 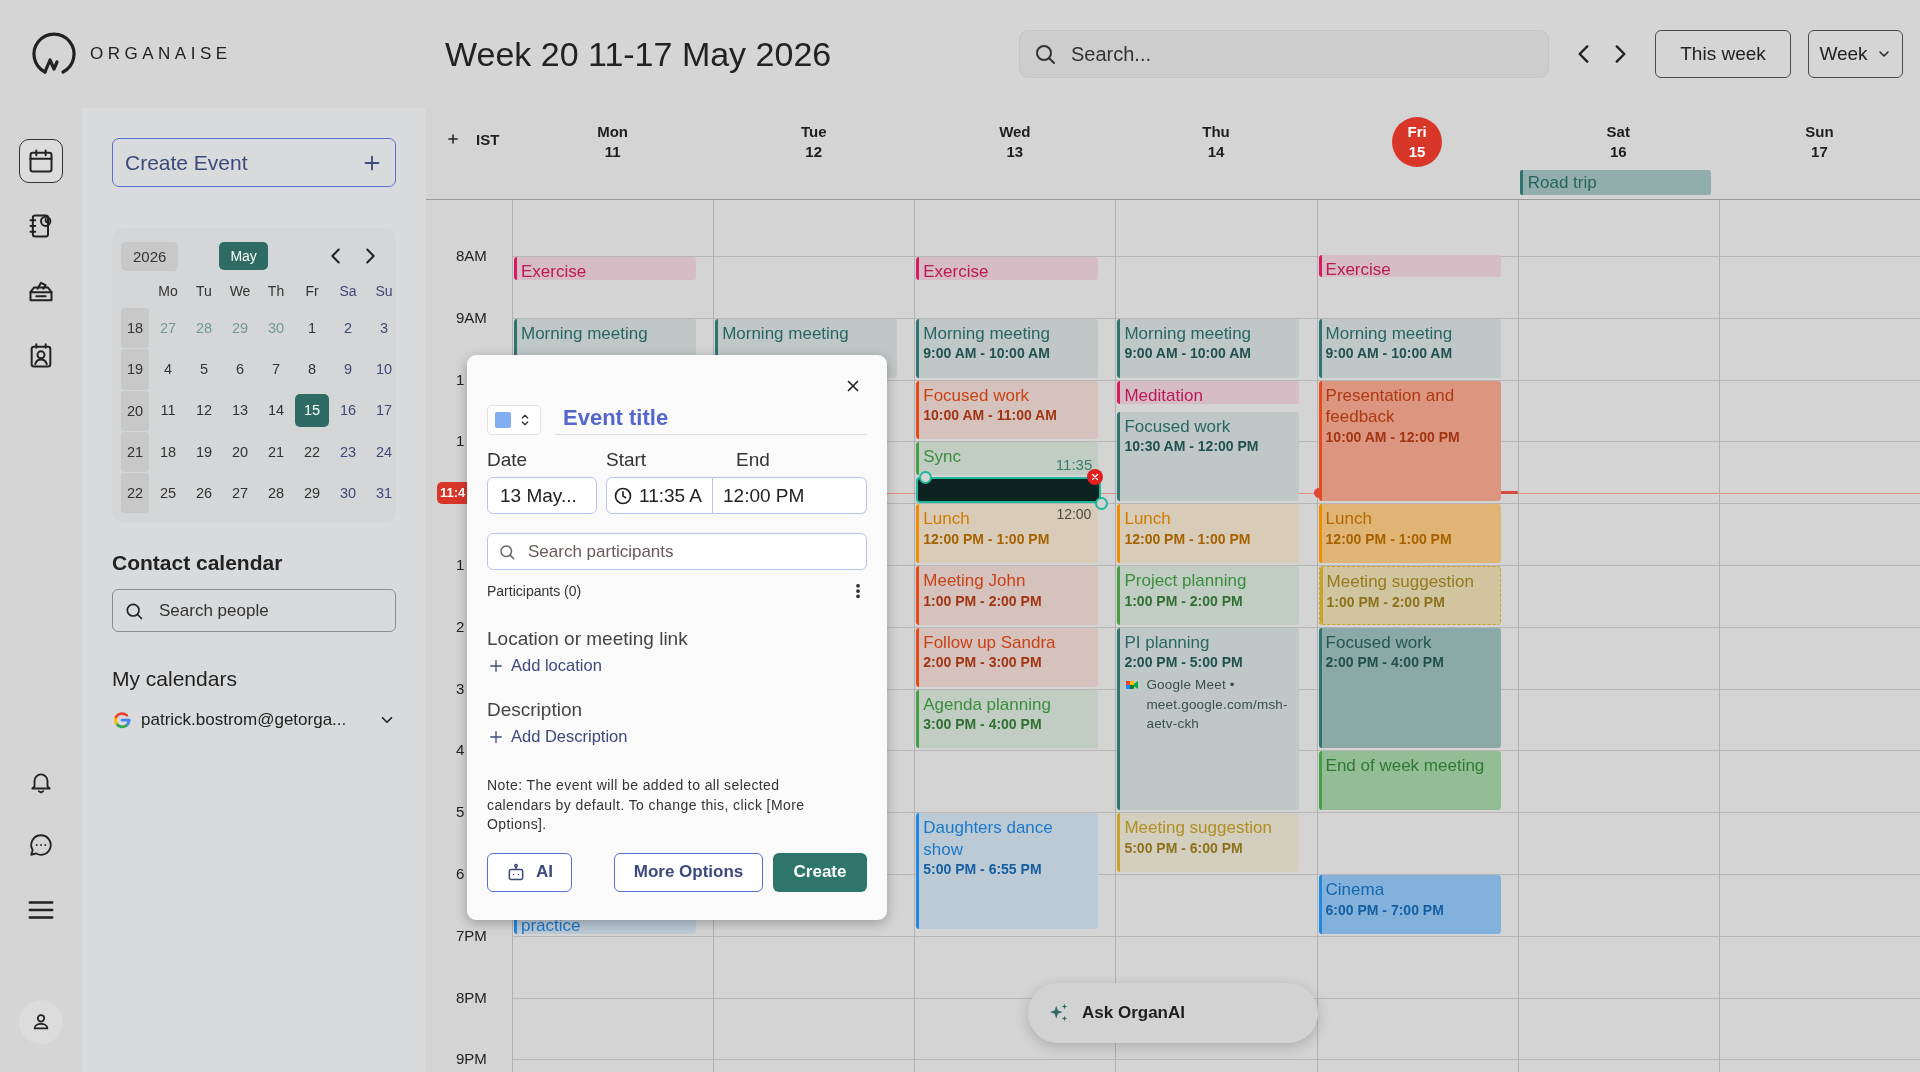 What do you see at coordinates (276, 369) in the screenshot?
I see `date-cell: 7` at bounding box center [276, 369].